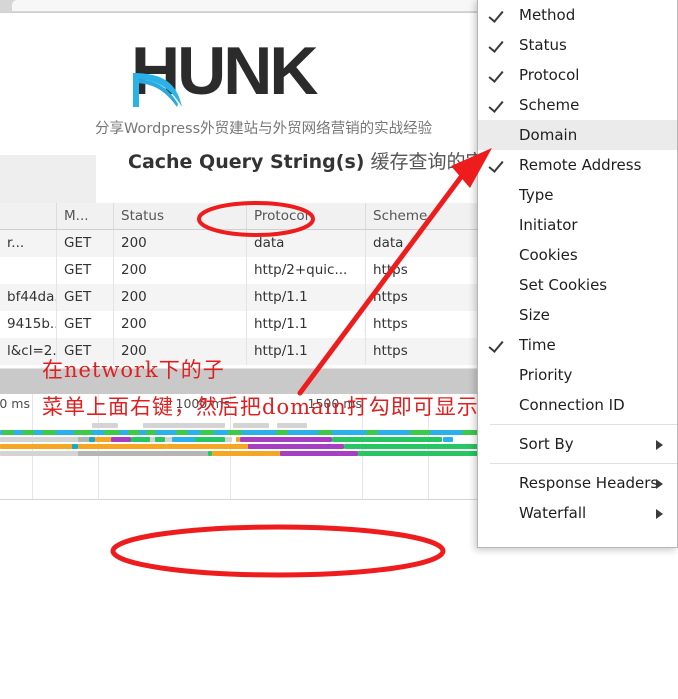 This screenshot has width=678, height=699. I want to click on menu-item-set-cookies: Set Cookies, so click(577, 285).